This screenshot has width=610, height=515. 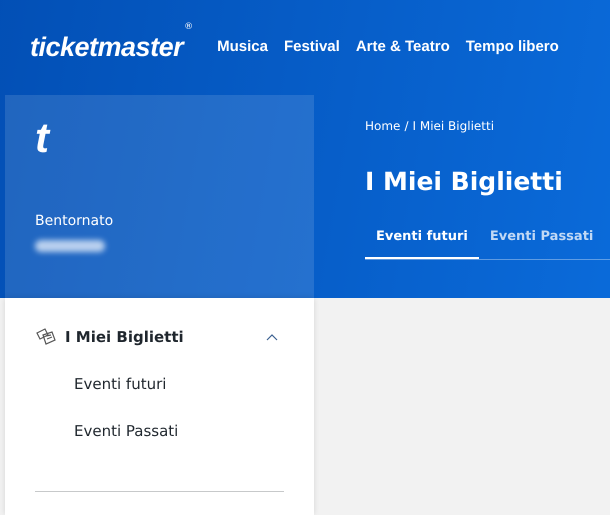 What do you see at coordinates (541, 242) in the screenshot?
I see `tab: Eventi Passati` at bounding box center [541, 242].